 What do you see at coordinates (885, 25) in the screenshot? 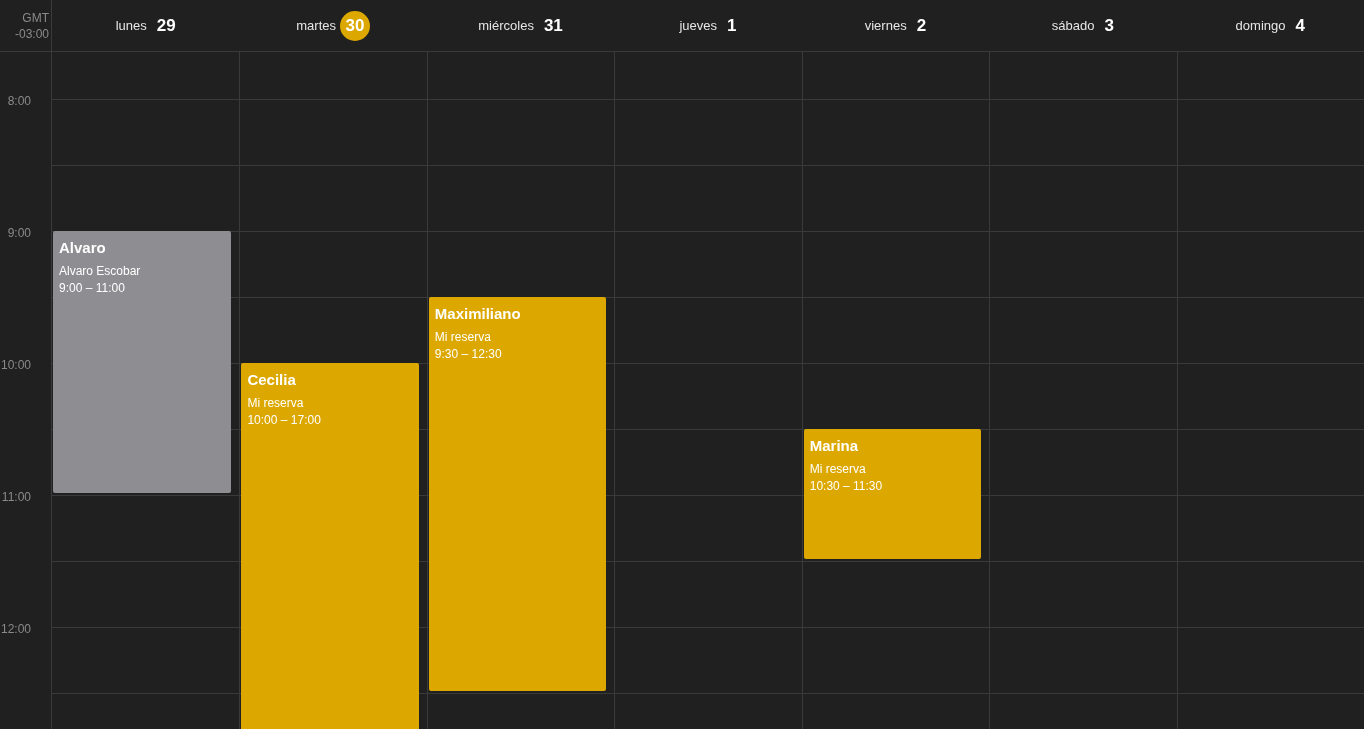
I see `day-name: viernes` at bounding box center [885, 25].